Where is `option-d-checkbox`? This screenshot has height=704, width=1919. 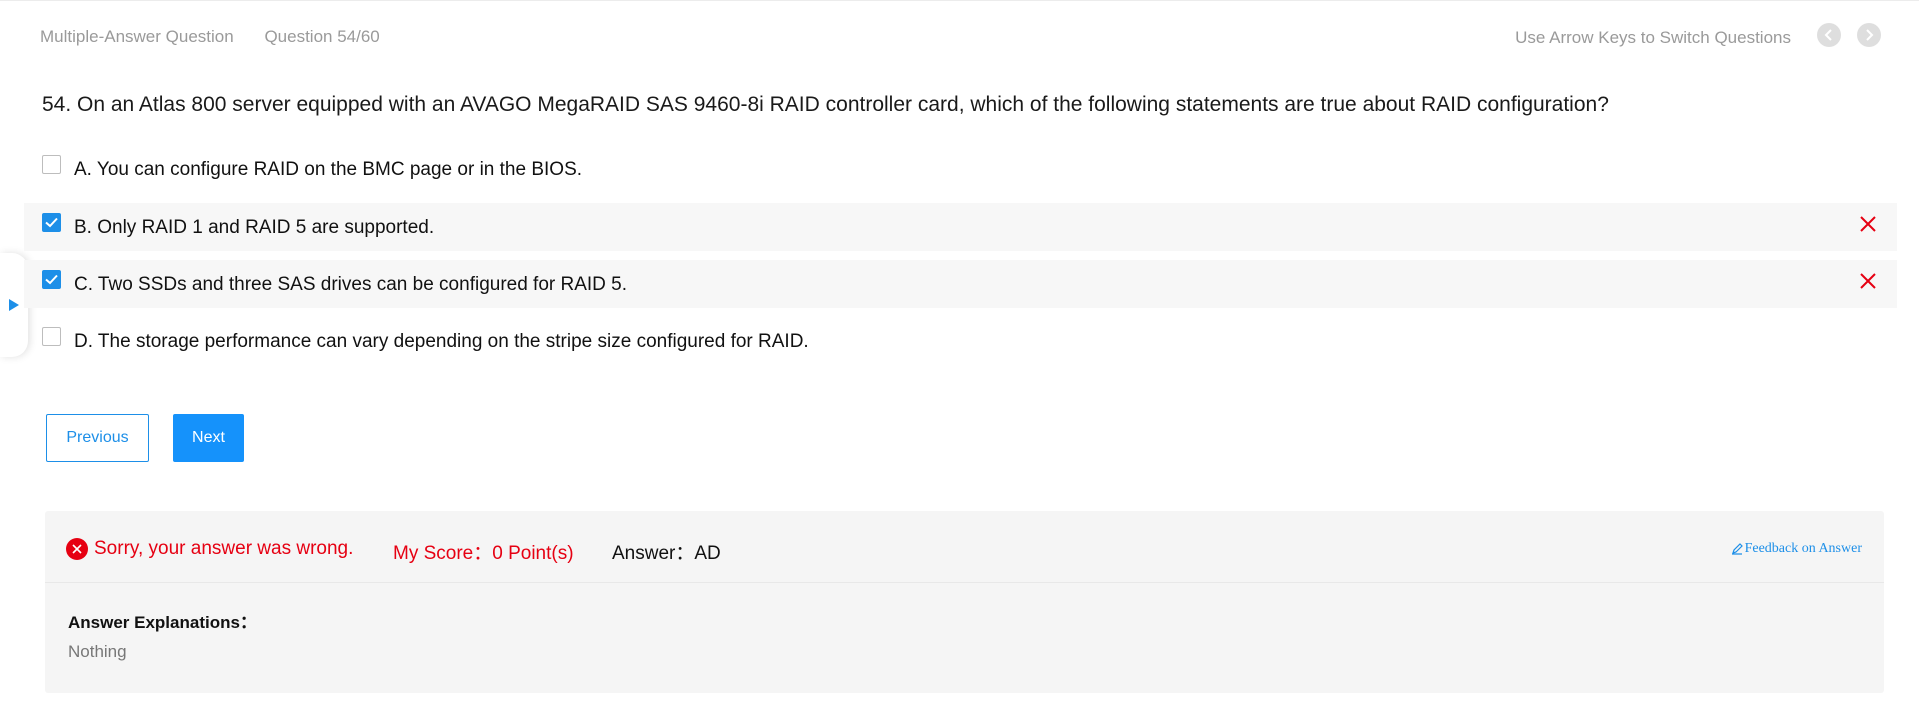
option-d-checkbox is located at coordinates (51, 336).